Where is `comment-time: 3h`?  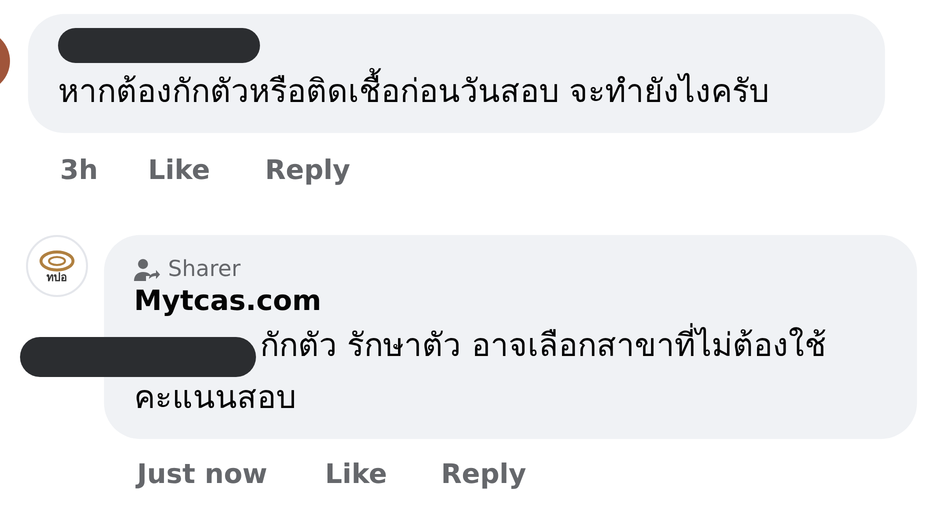 comment-time: 3h is located at coordinates (80, 170).